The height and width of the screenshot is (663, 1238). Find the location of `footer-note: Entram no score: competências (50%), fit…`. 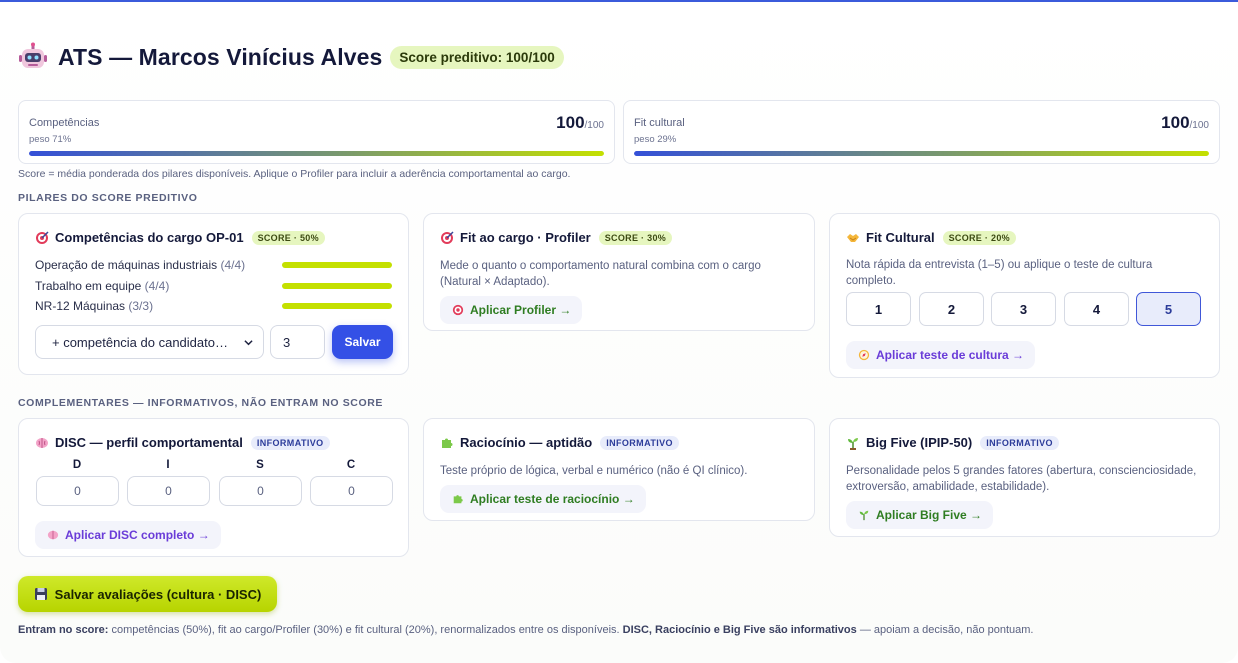

footer-note: Entram no score: competências (50%), fit… is located at coordinates (526, 630).